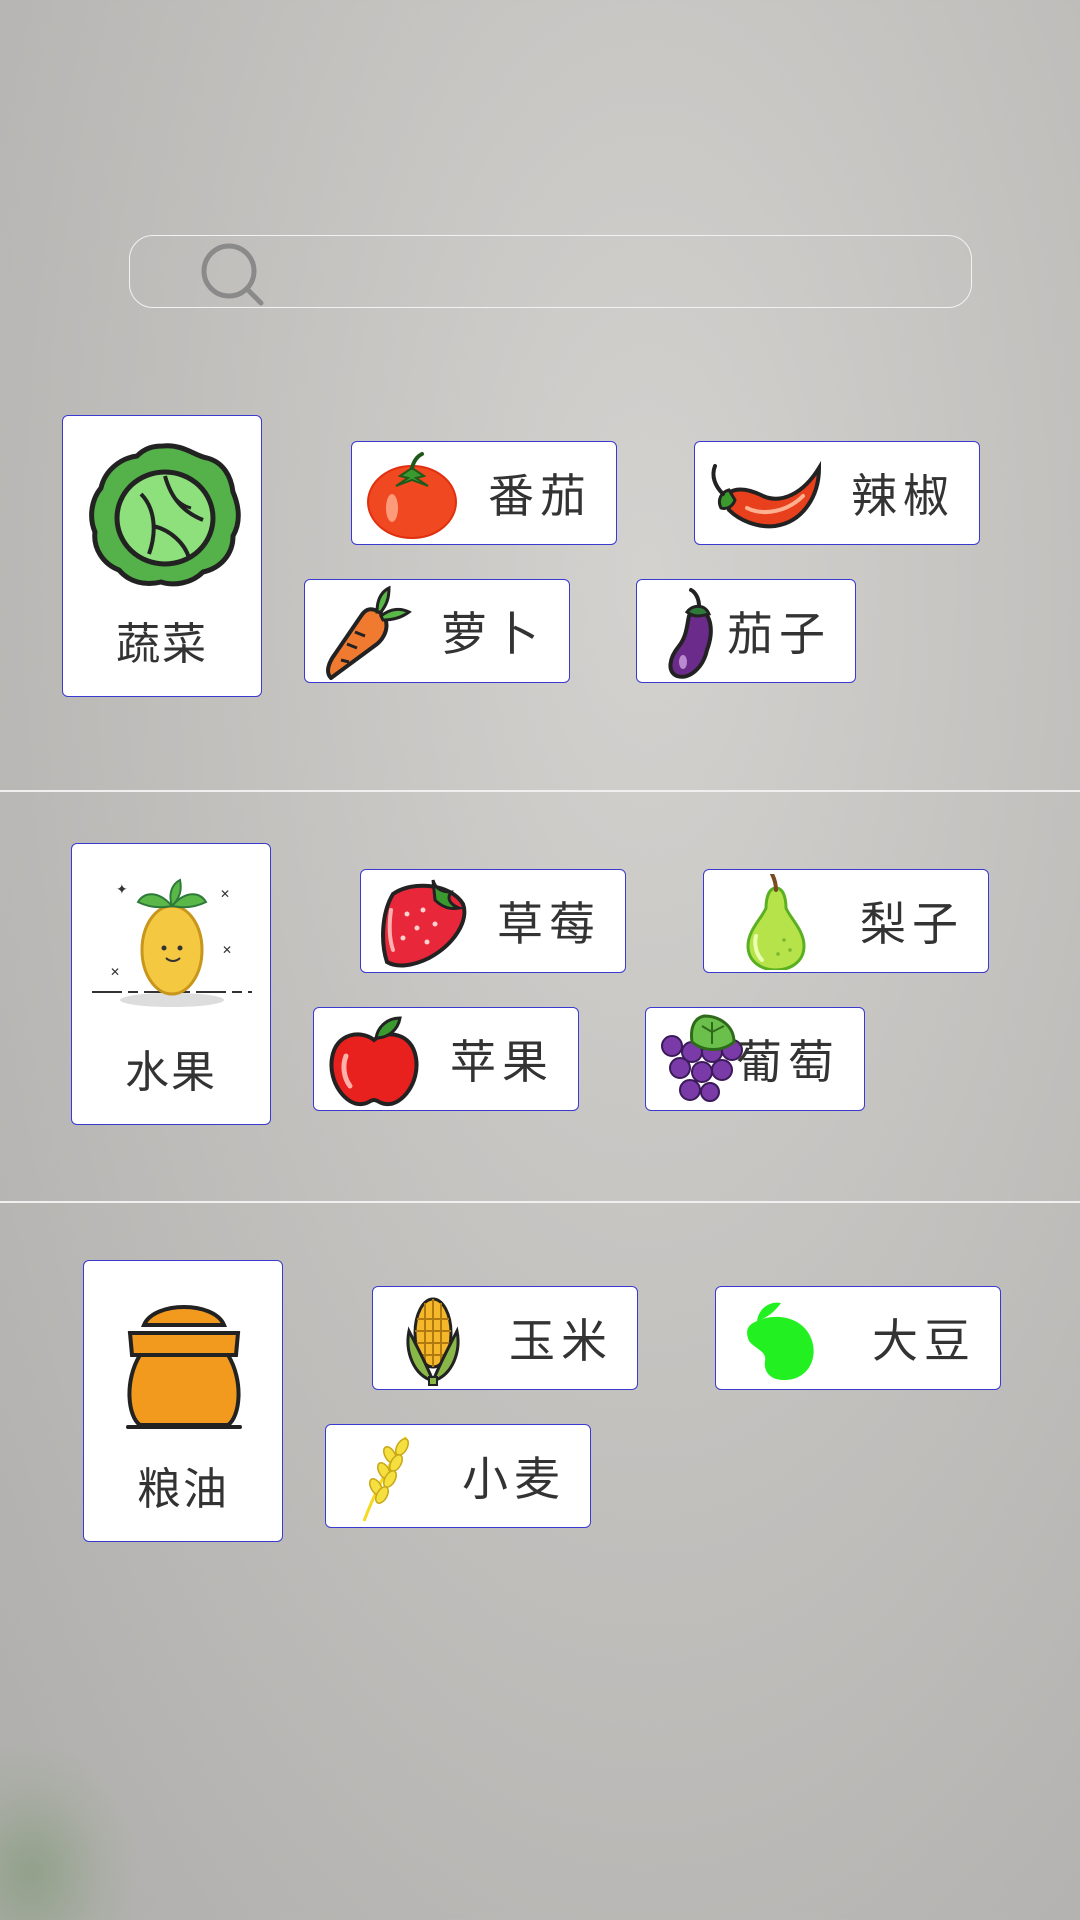  What do you see at coordinates (780, 1341) in the screenshot?
I see `soybean-icon` at bounding box center [780, 1341].